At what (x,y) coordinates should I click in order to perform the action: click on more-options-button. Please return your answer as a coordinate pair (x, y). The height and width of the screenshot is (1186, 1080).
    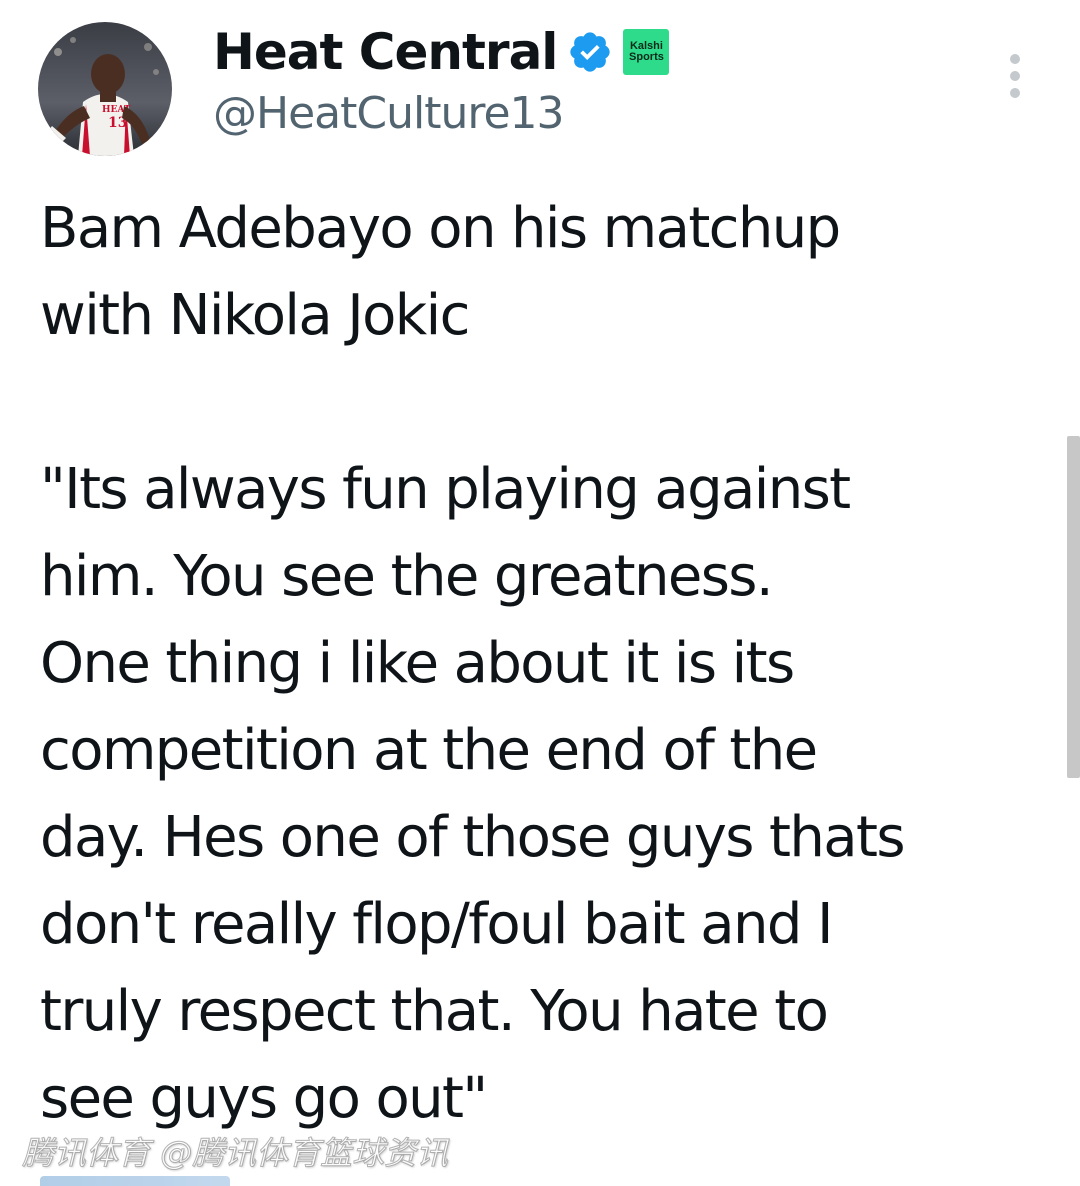
    Looking at the image, I should click on (1015, 76).